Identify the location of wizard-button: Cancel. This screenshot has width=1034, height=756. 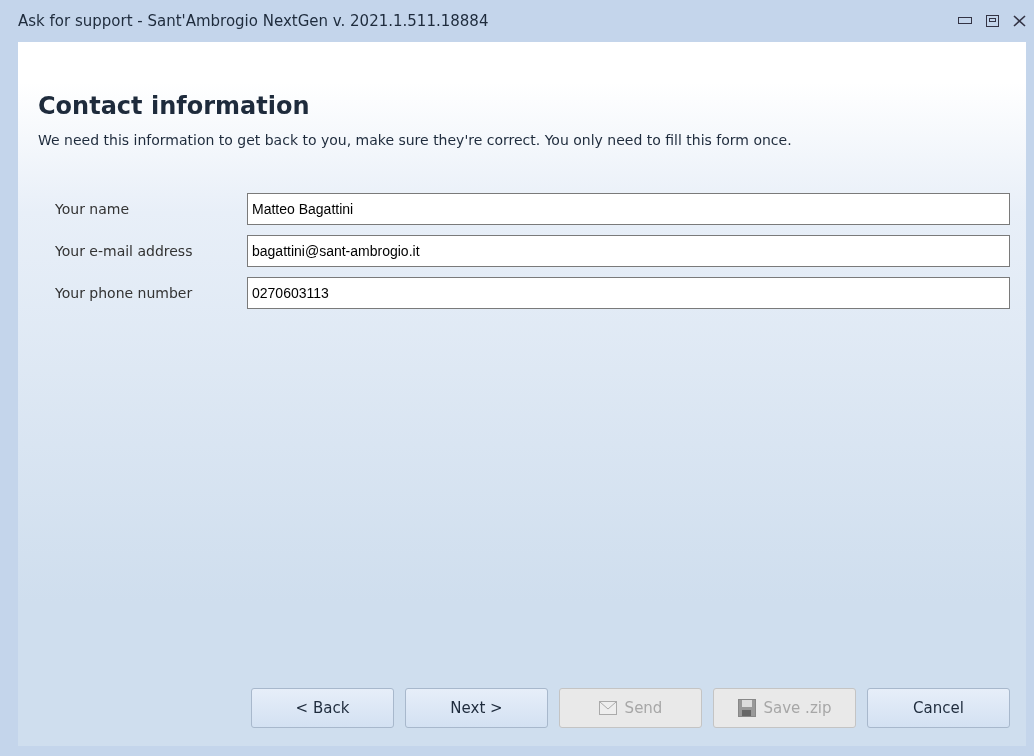
(938, 708).